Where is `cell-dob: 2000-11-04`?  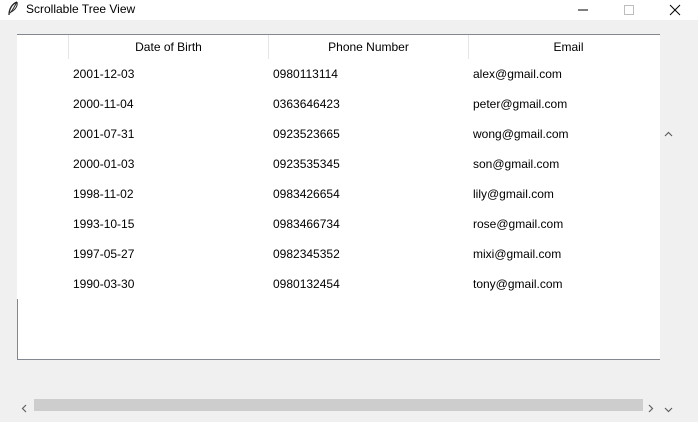 cell-dob: 2000-11-04 is located at coordinates (103, 104).